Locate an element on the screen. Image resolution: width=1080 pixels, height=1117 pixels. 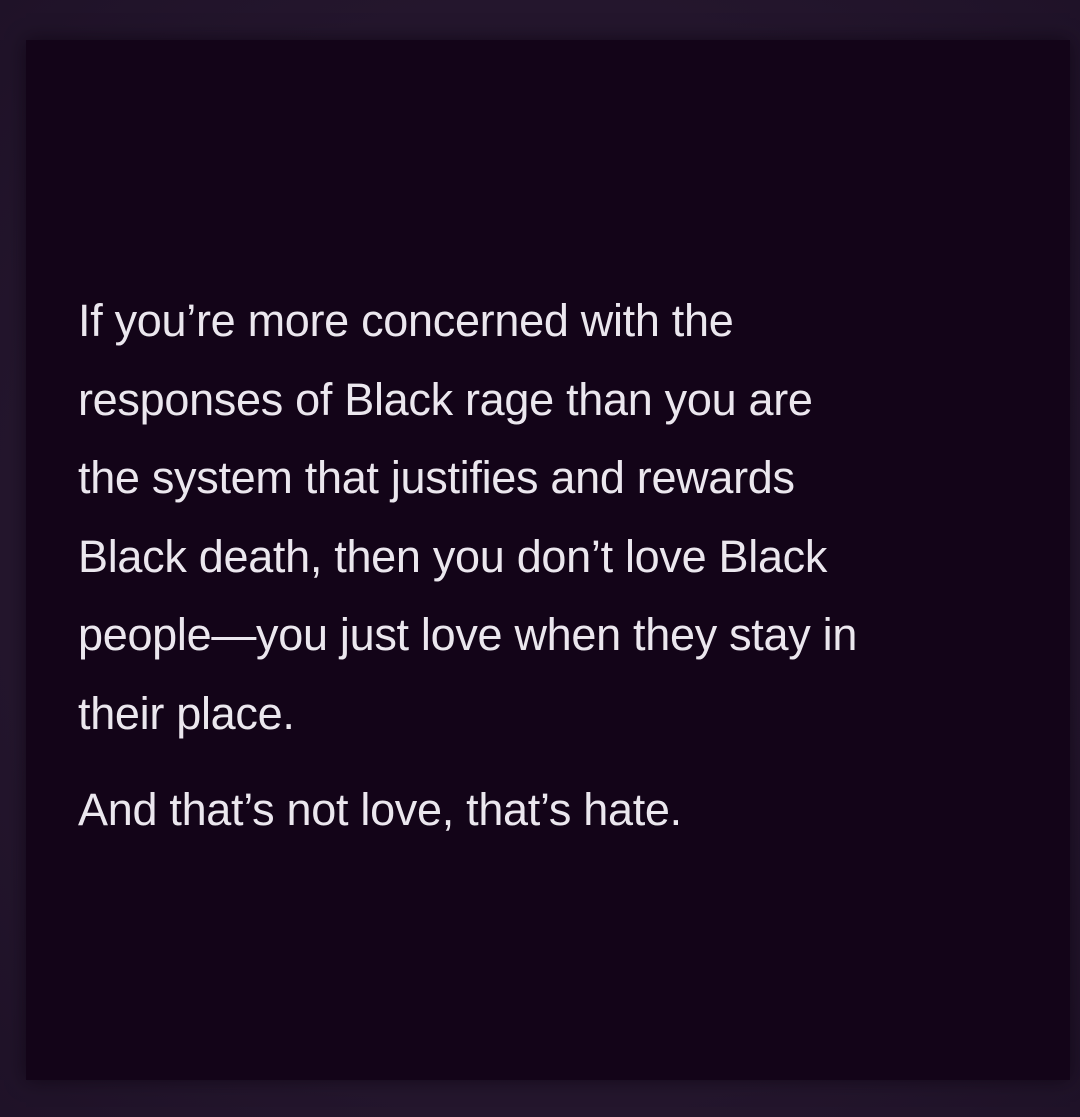
quote-line: people—you just love when they stay in is located at coordinates (468, 634).